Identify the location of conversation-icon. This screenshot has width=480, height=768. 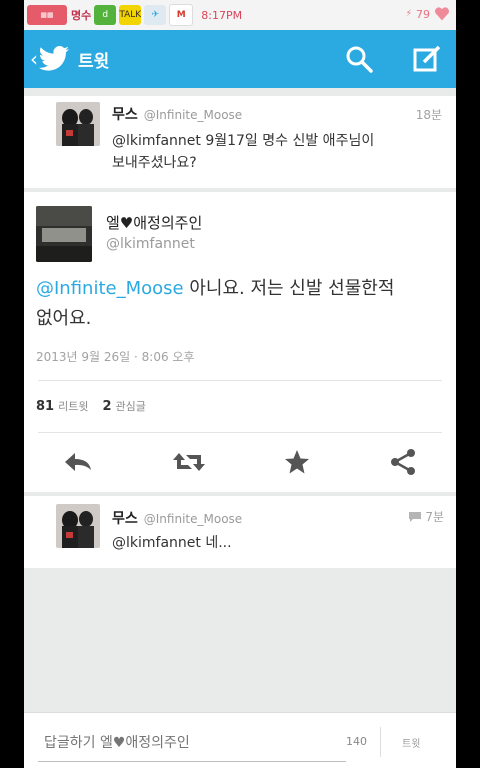
(415, 516).